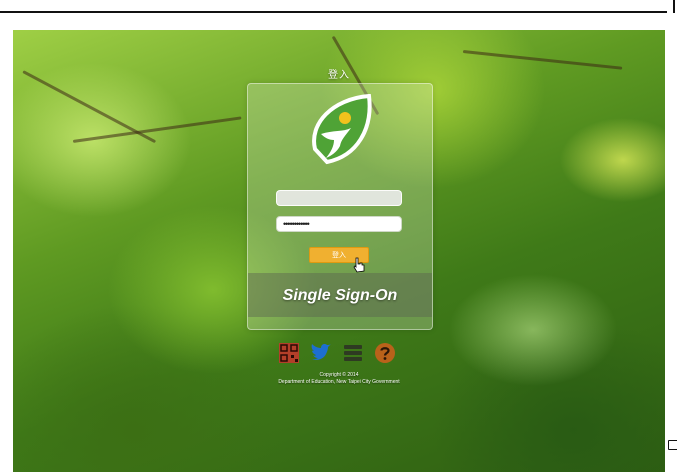  I want to click on twitter-bird-icon, so click(321, 353).